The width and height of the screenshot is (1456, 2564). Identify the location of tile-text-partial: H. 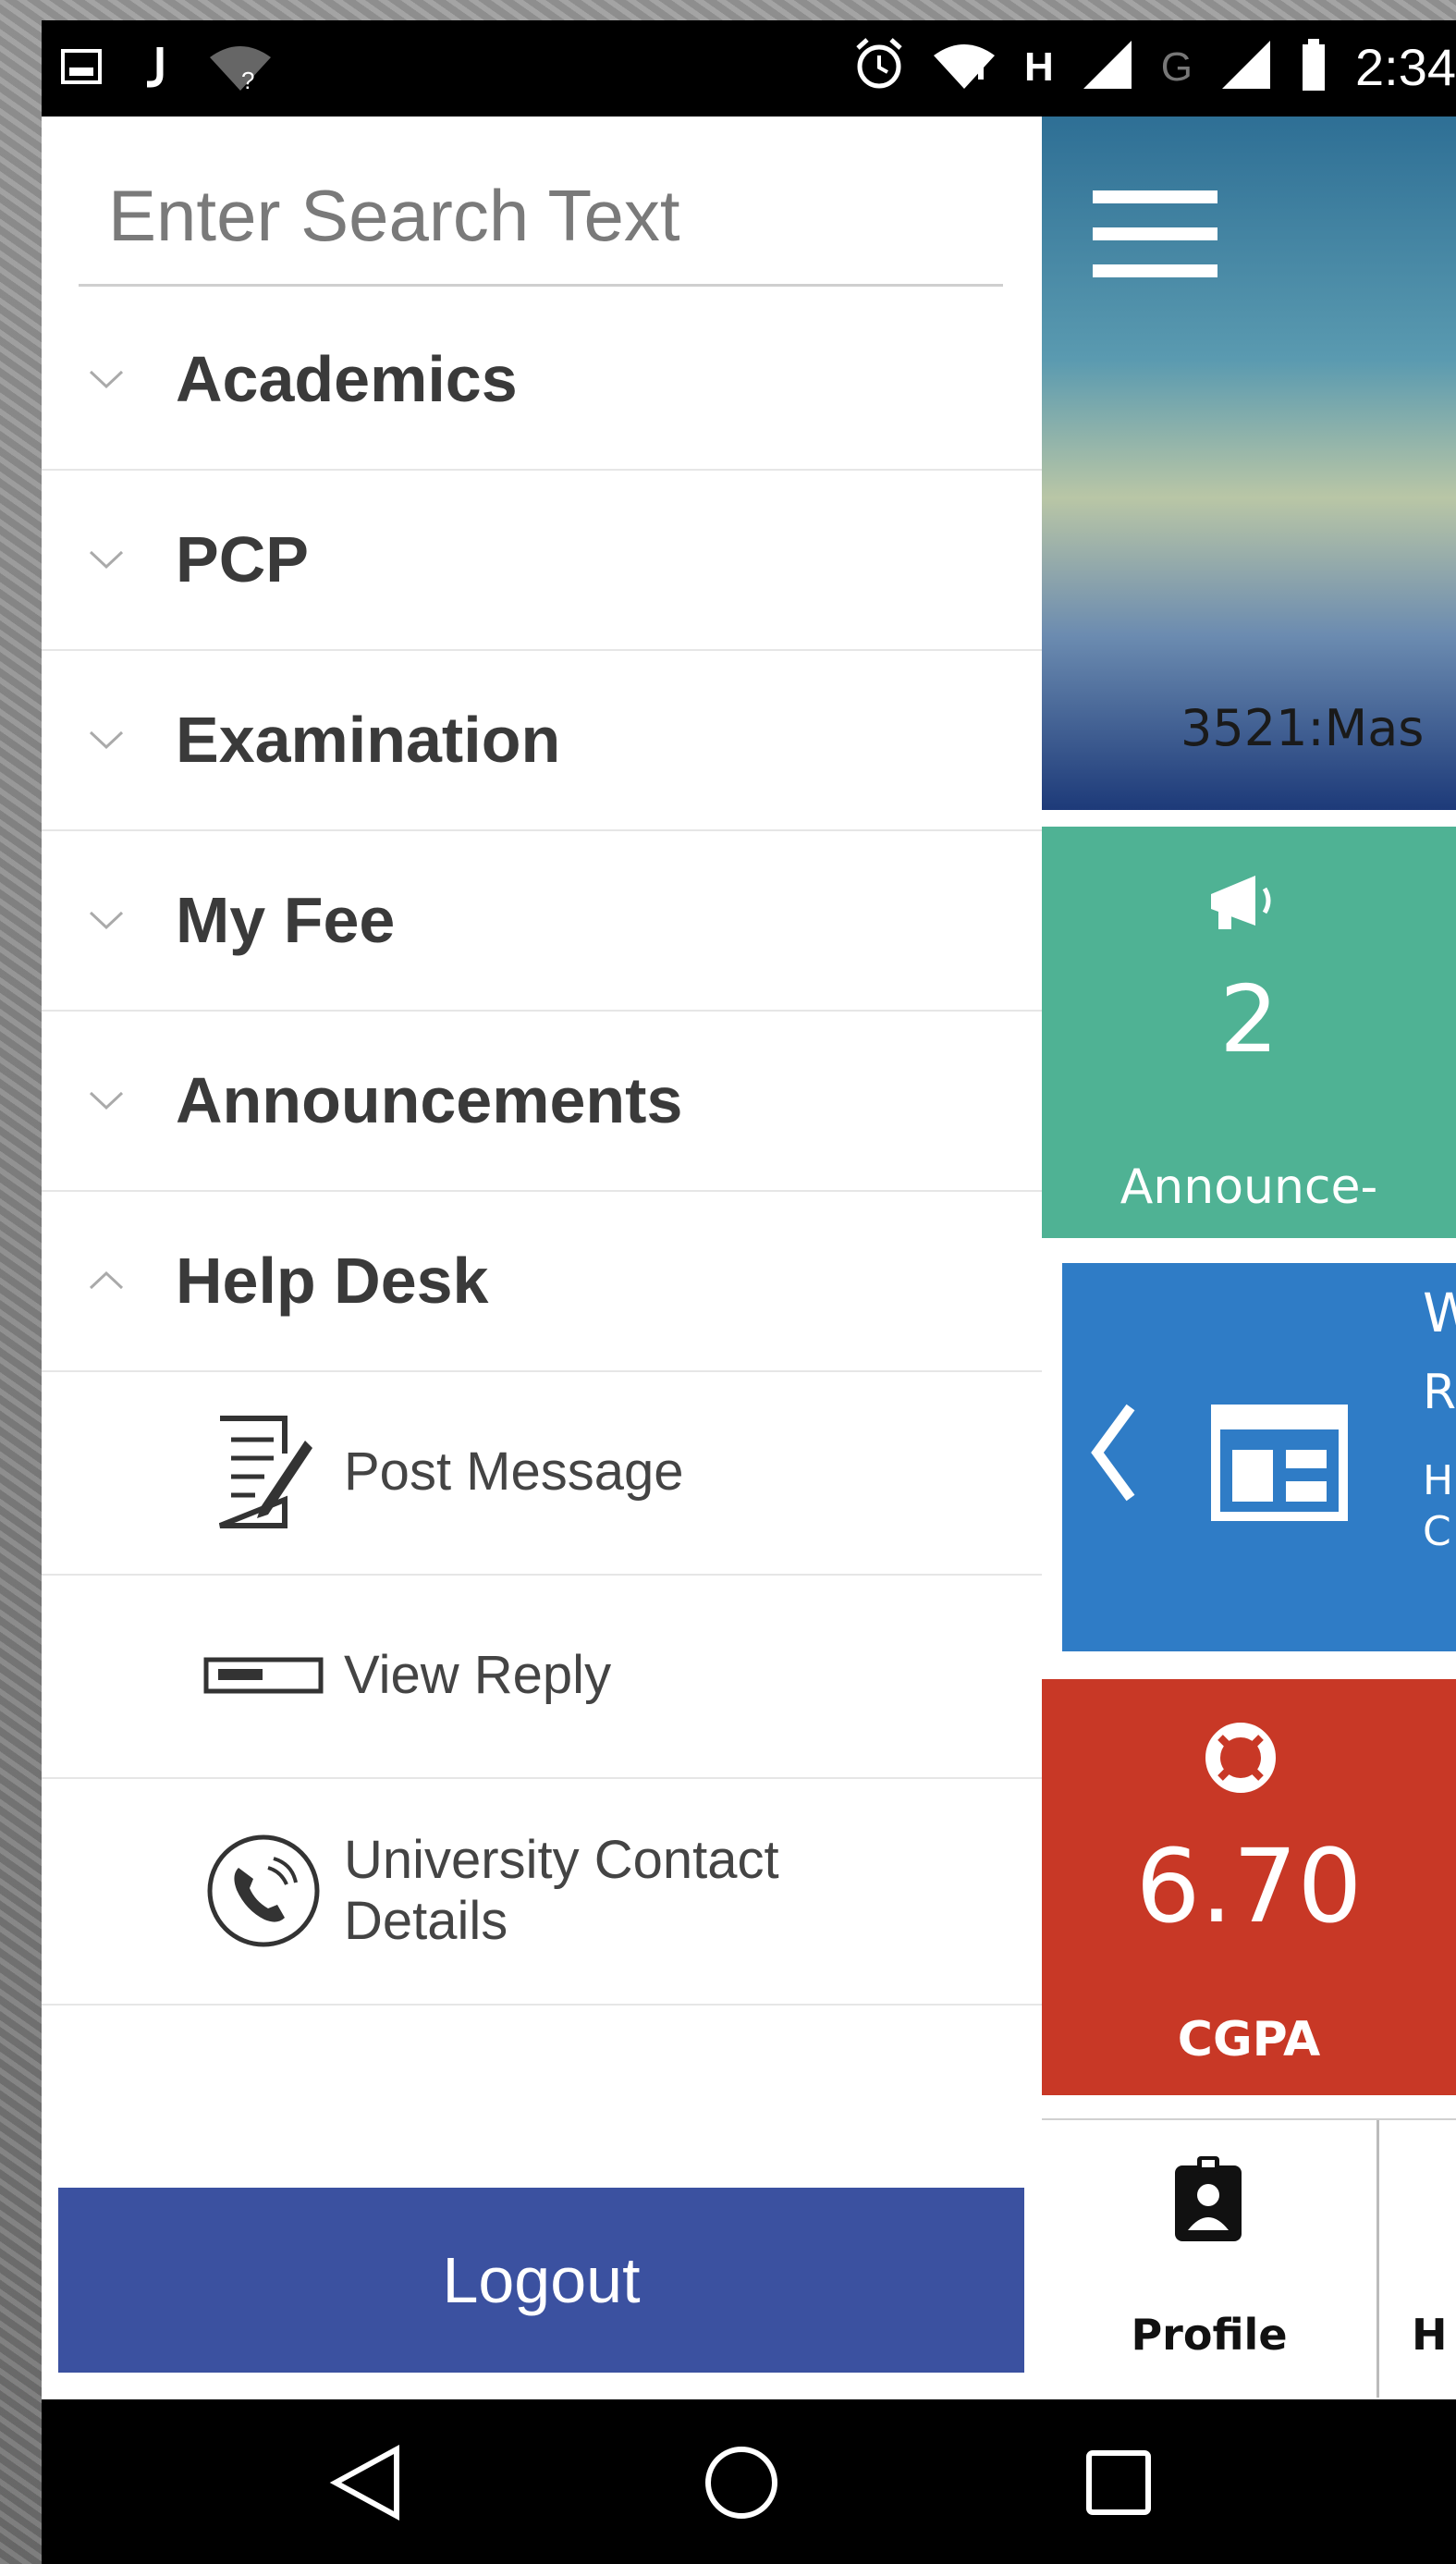
(1438, 1480).